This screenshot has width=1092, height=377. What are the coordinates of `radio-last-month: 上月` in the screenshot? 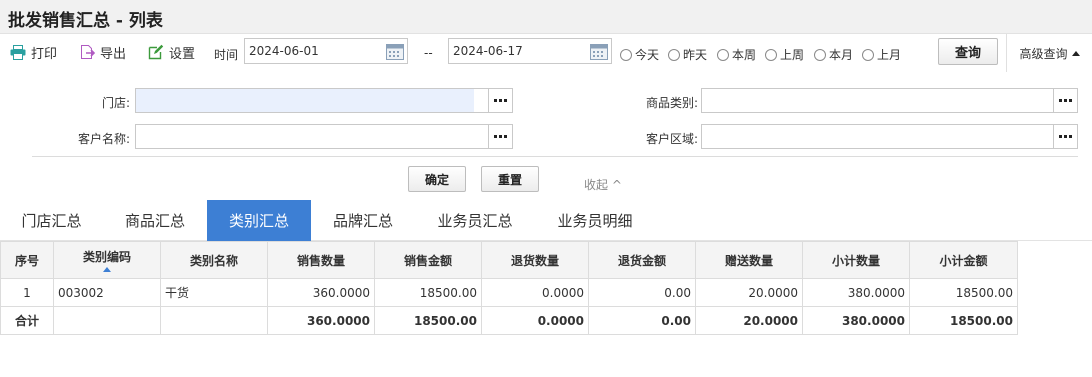 It's located at (881, 54).